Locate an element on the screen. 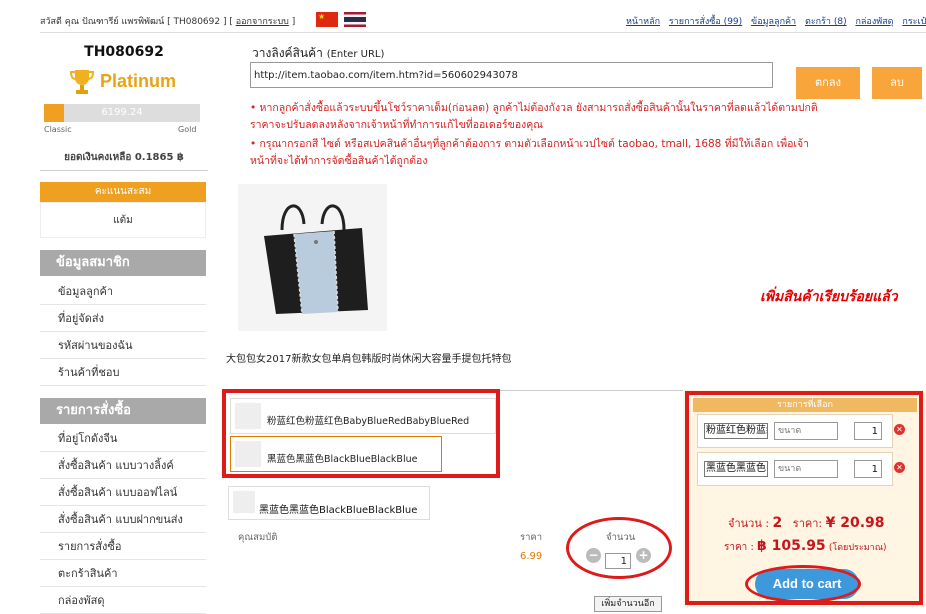 This screenshot has width=926, height=614. url-label: วางลิงค์สินค้า (Enter URL) is located at coordinates (318, 53).